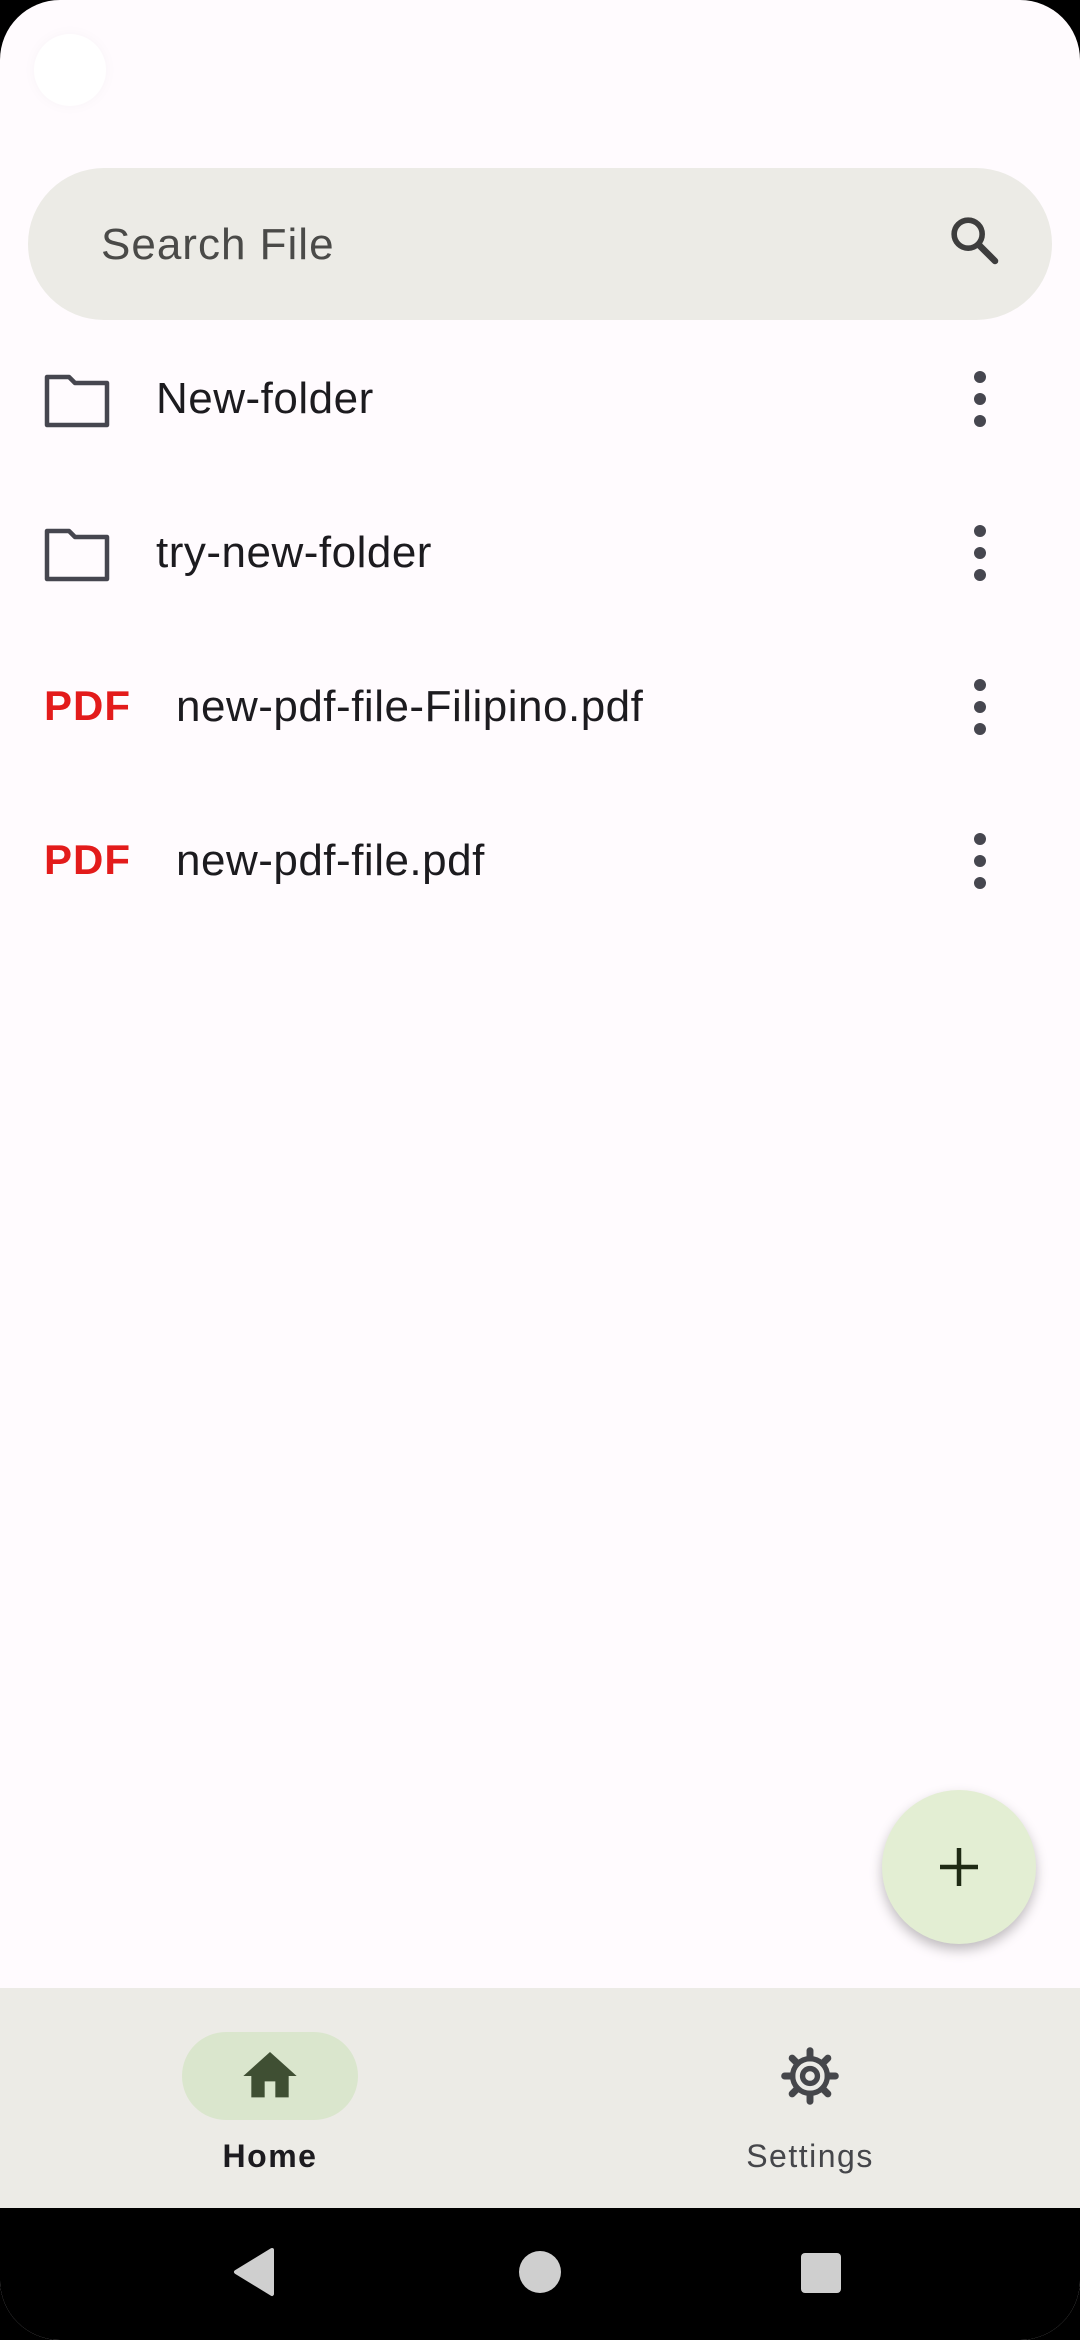 Image resolution: width=1080 pixels, height=2340 pixels. I want to click on system-navigation-bar, so click(540, 2274).